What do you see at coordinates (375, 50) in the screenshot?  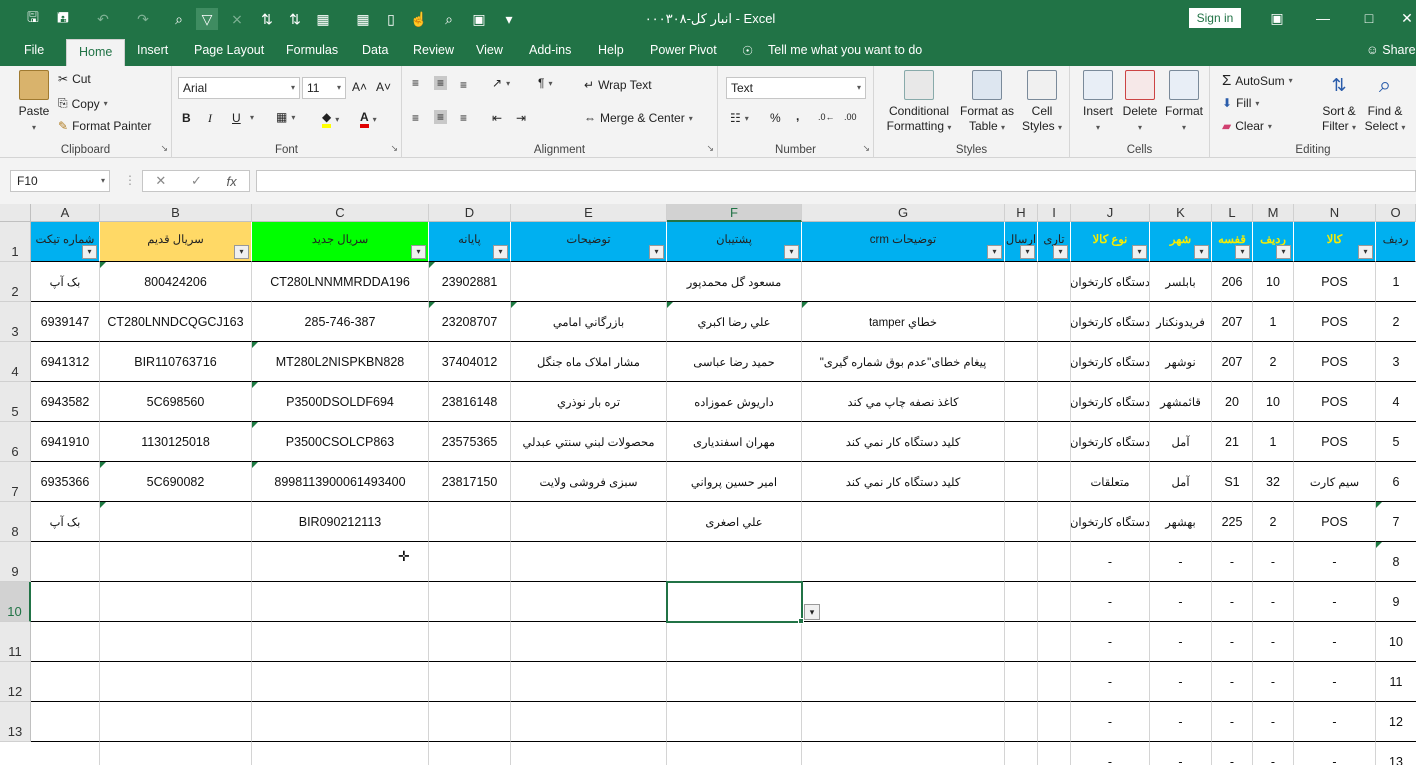 I see `tab-data: Data` at bounding box center [375, 50].